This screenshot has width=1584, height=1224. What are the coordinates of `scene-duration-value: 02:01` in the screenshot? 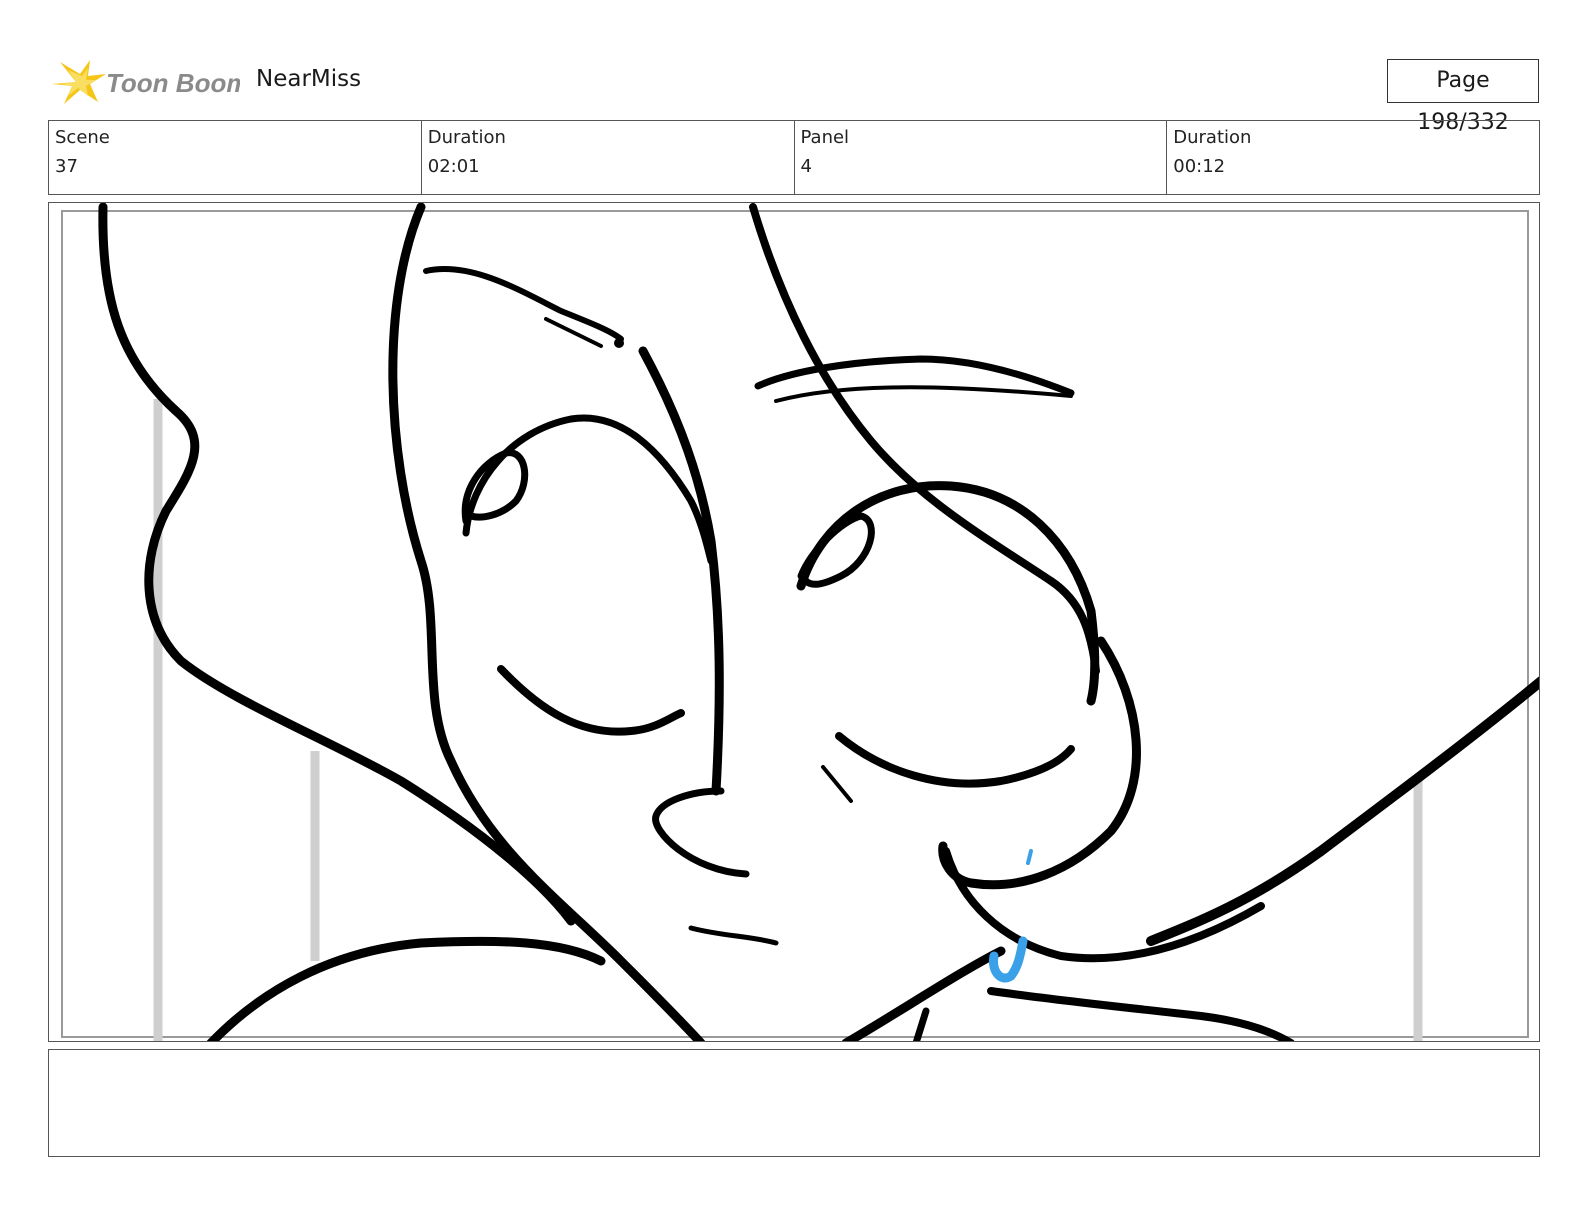 It's located at (453, 166).